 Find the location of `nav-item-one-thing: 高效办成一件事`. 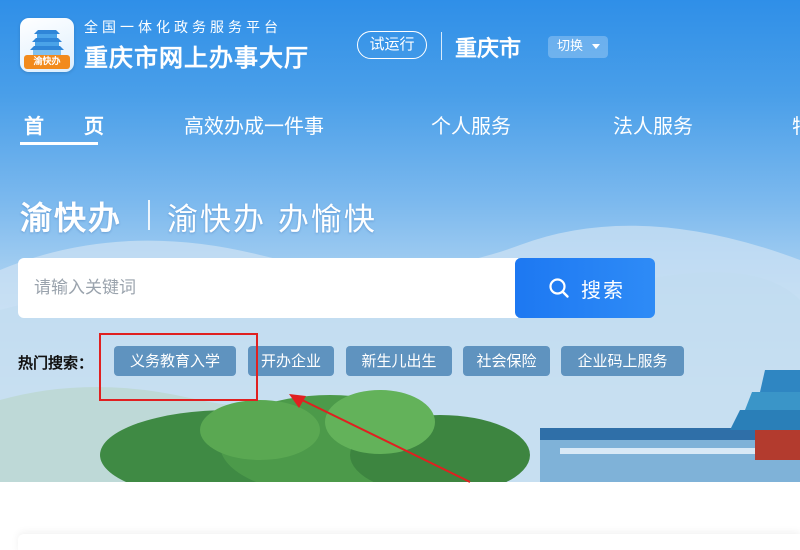

nav-item-one-thing: 高效办成一件事 is located at coordinates (254, 124).